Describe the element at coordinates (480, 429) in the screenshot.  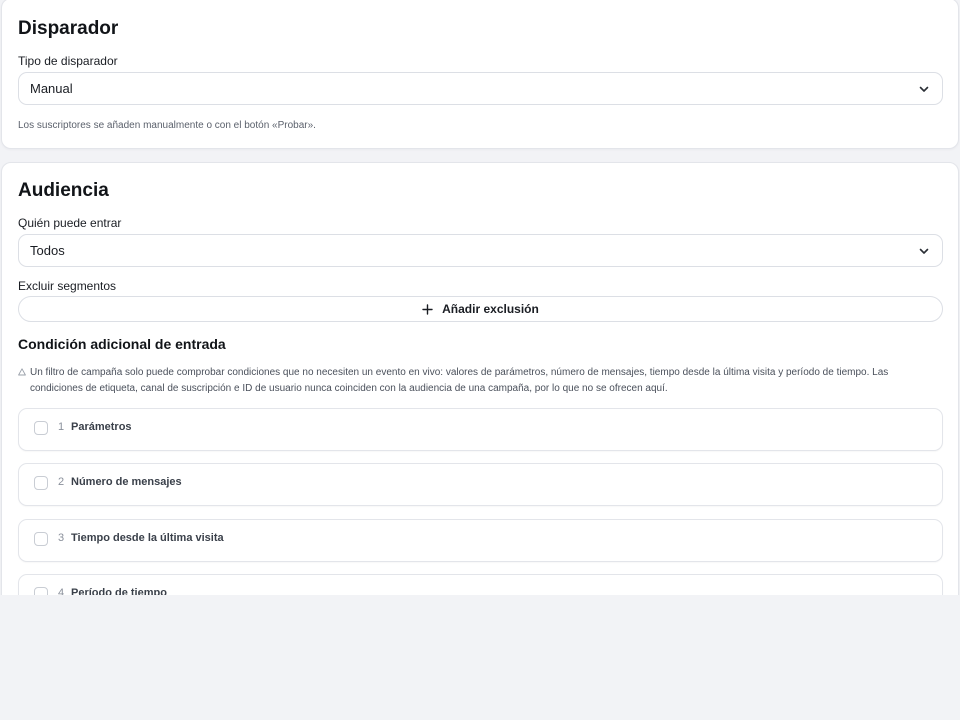
I see `condition-row-parametros: 1 Parámetros` at that location.